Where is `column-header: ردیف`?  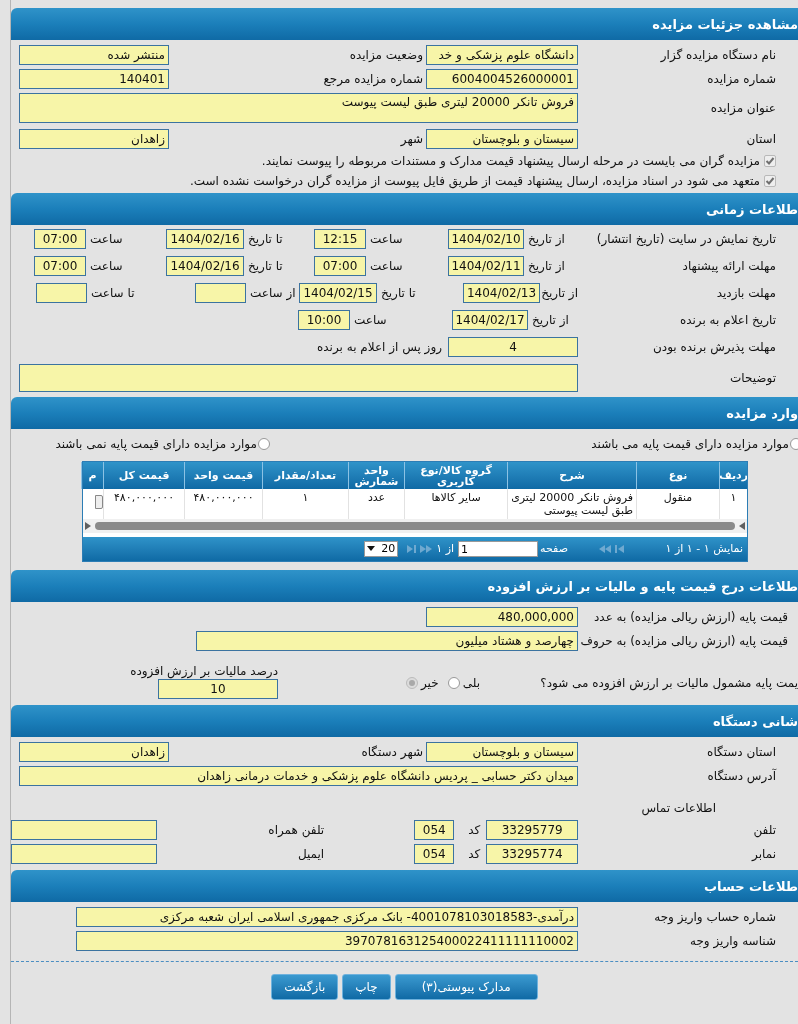
column-header: ردیف is located at coordinates (733, 475).